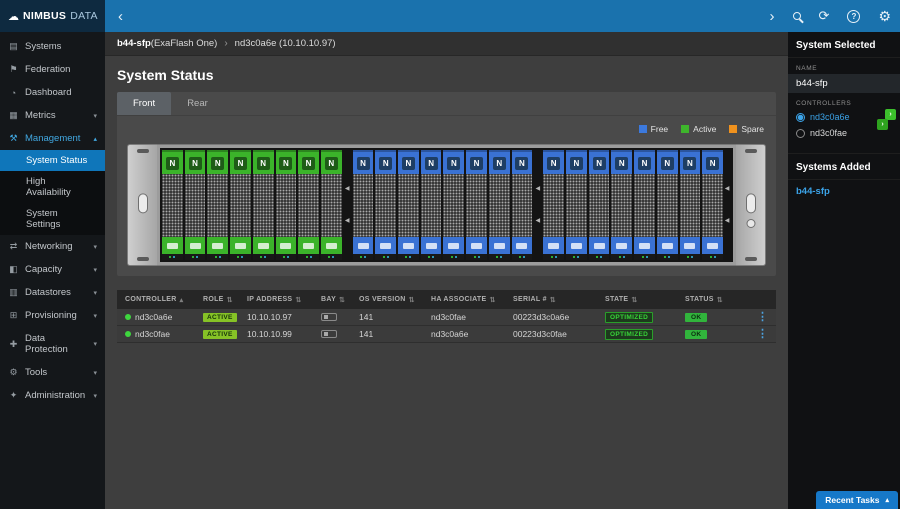 This screenshot has height=509, width=900. I want to click on view-tab: Front, so click(144, 103).